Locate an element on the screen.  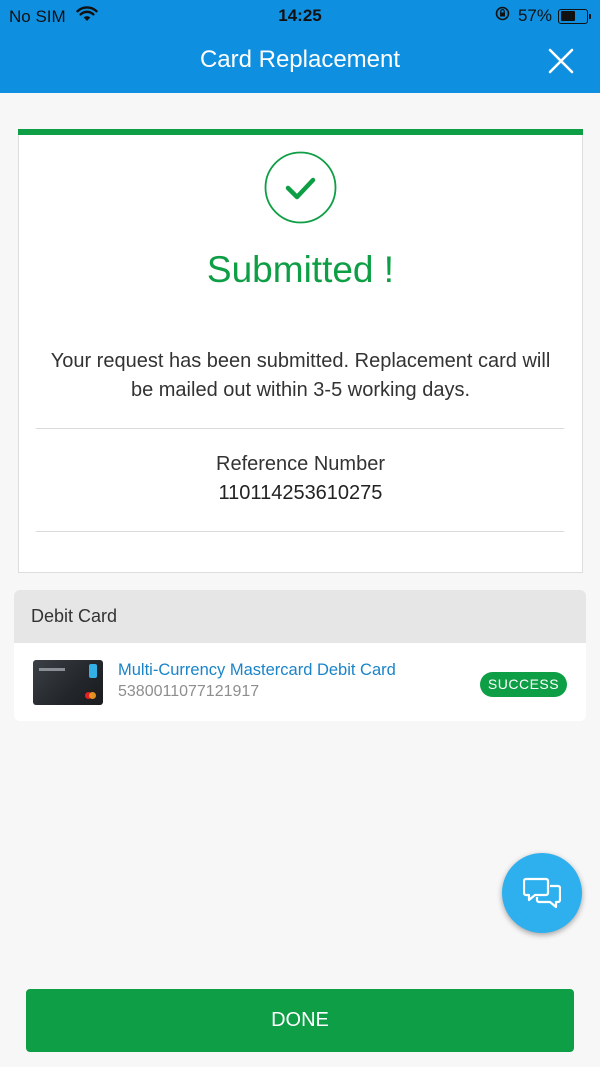
battery-percent: 57% is located at coordinates (534, 15).